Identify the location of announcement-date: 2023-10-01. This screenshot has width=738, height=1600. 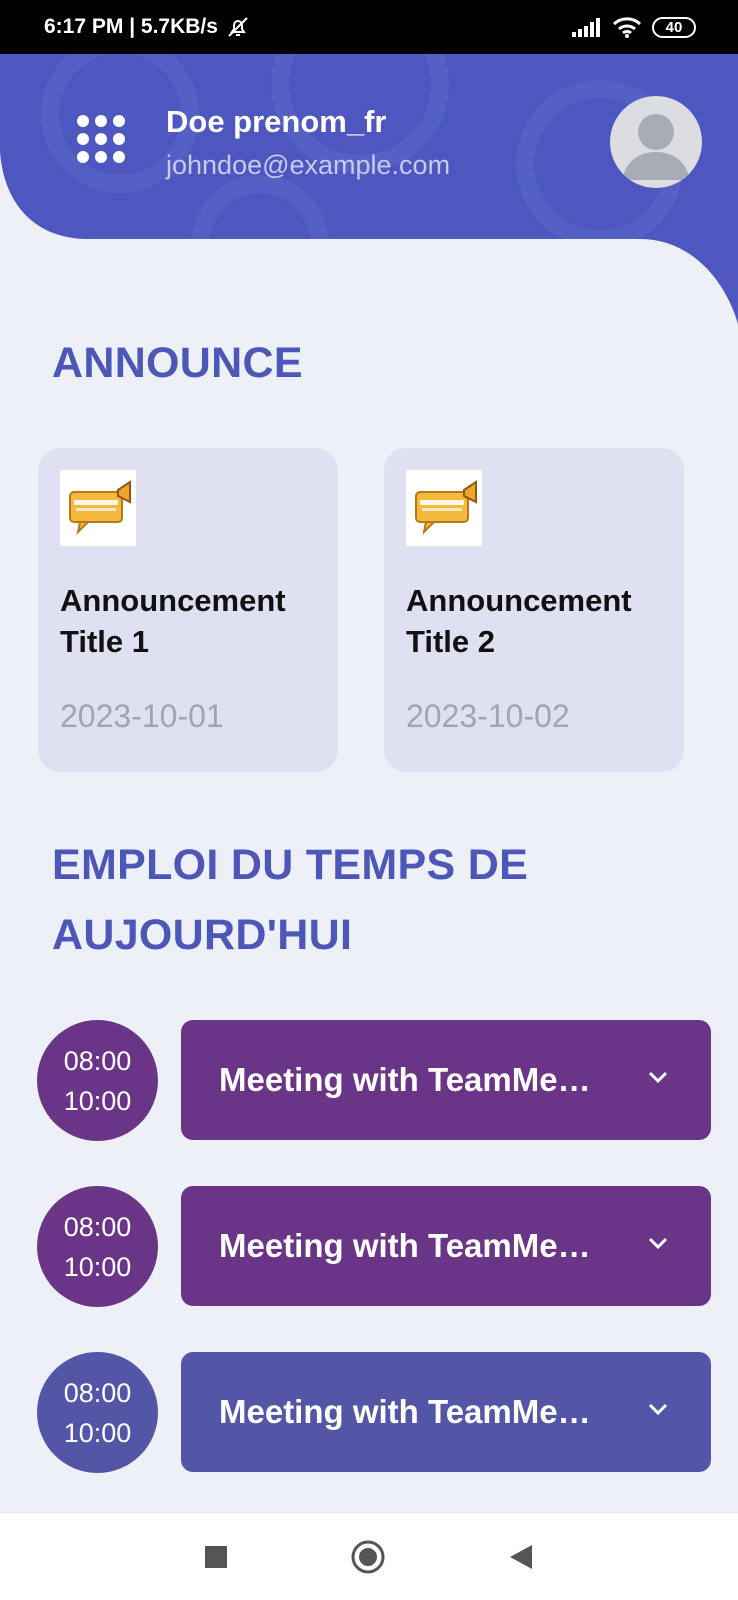
(142, 716).